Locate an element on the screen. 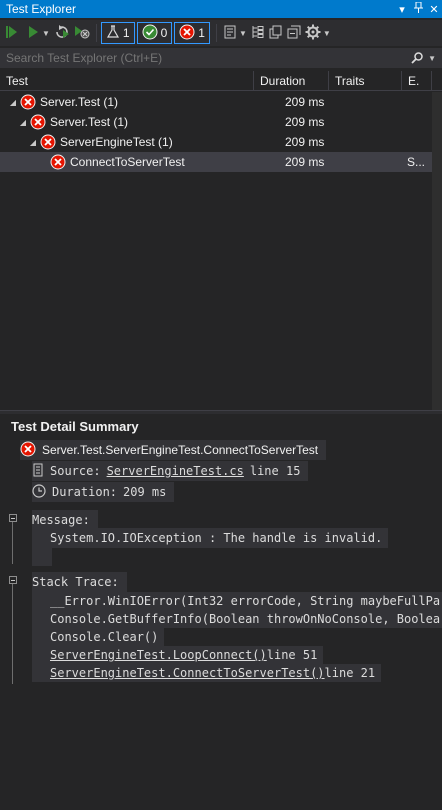 The height and width of the screenshot is (810, 442). total-count: 1 is located at coordinates (126, 33).